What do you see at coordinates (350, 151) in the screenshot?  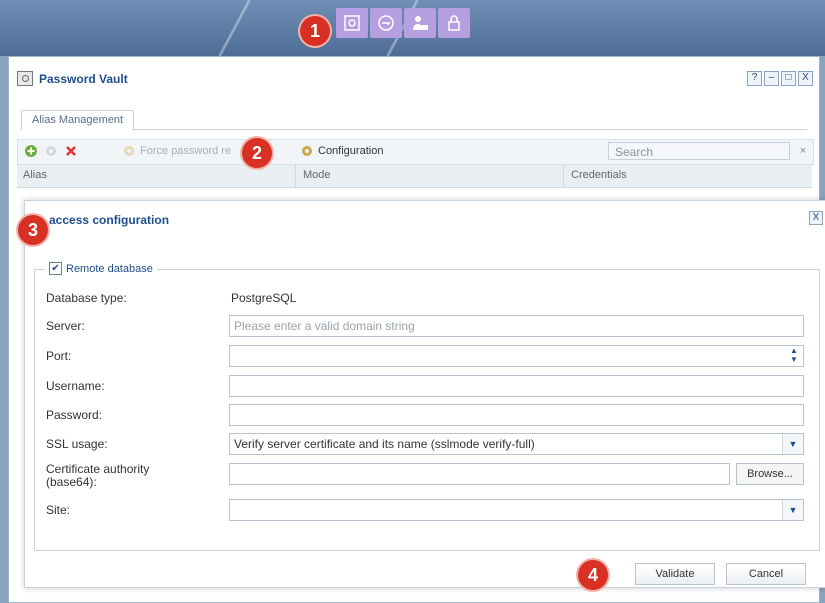 I see `configuration-button: Configuration` at bounding box center [350, 151].